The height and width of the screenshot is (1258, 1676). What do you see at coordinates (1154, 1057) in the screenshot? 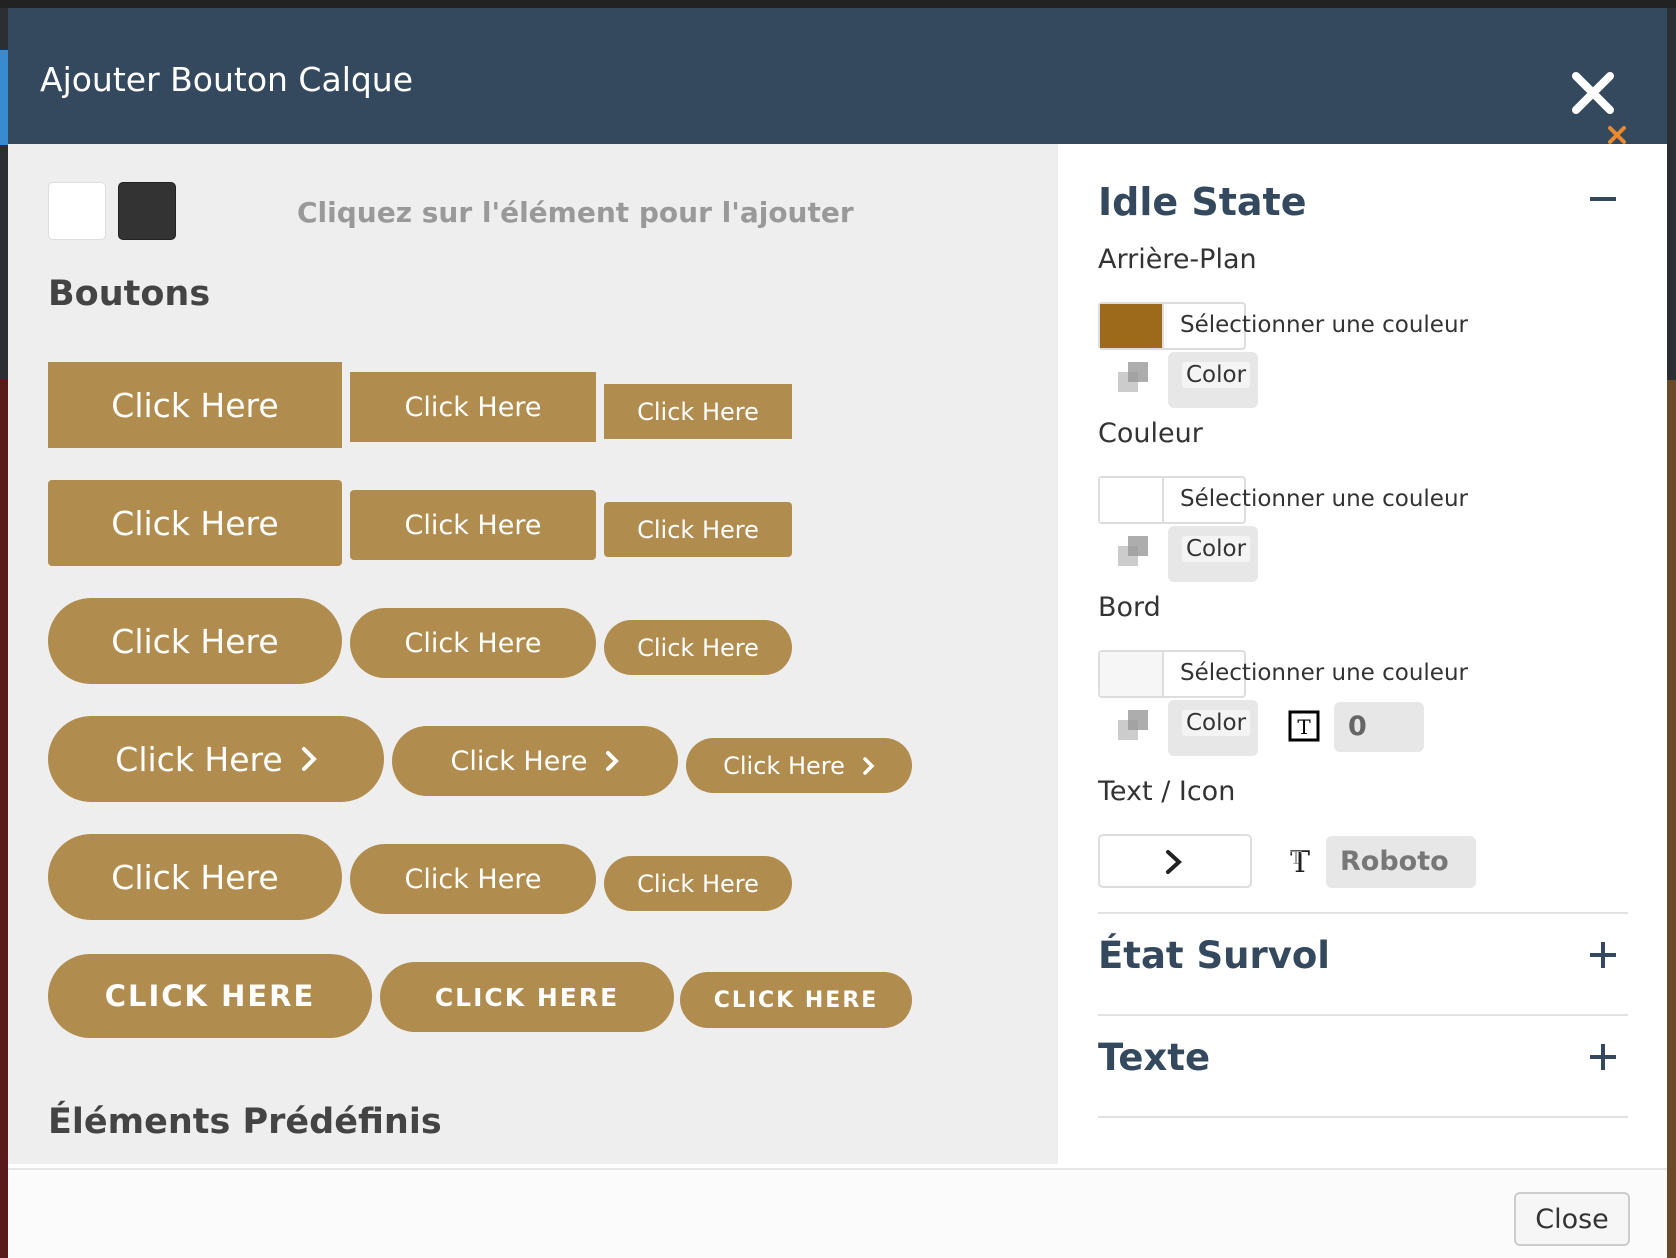
I see `text-settings-heading: Texte` at bounding box center [1154, 1057].